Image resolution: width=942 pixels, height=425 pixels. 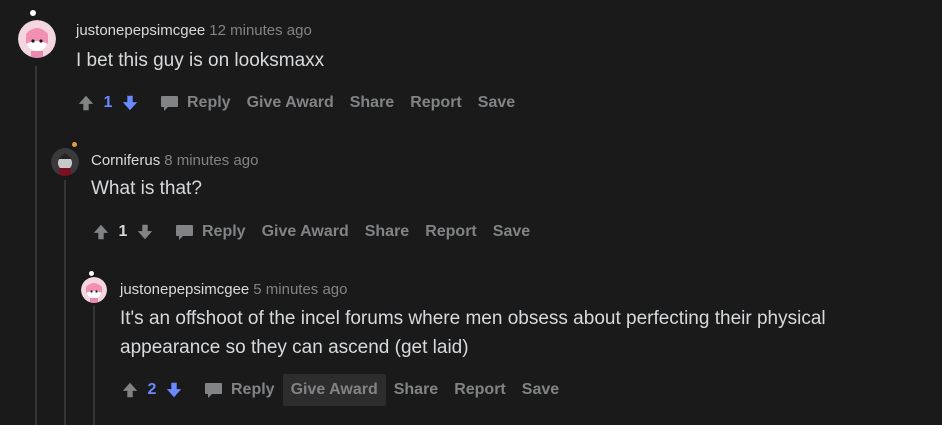 What do you see at coordinates (260, 30) in the screenshot?
I see `timestamp: 12 minutes ago` at bounding box center [260, 30].